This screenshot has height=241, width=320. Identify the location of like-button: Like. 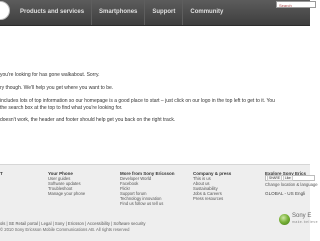
(287, 178).